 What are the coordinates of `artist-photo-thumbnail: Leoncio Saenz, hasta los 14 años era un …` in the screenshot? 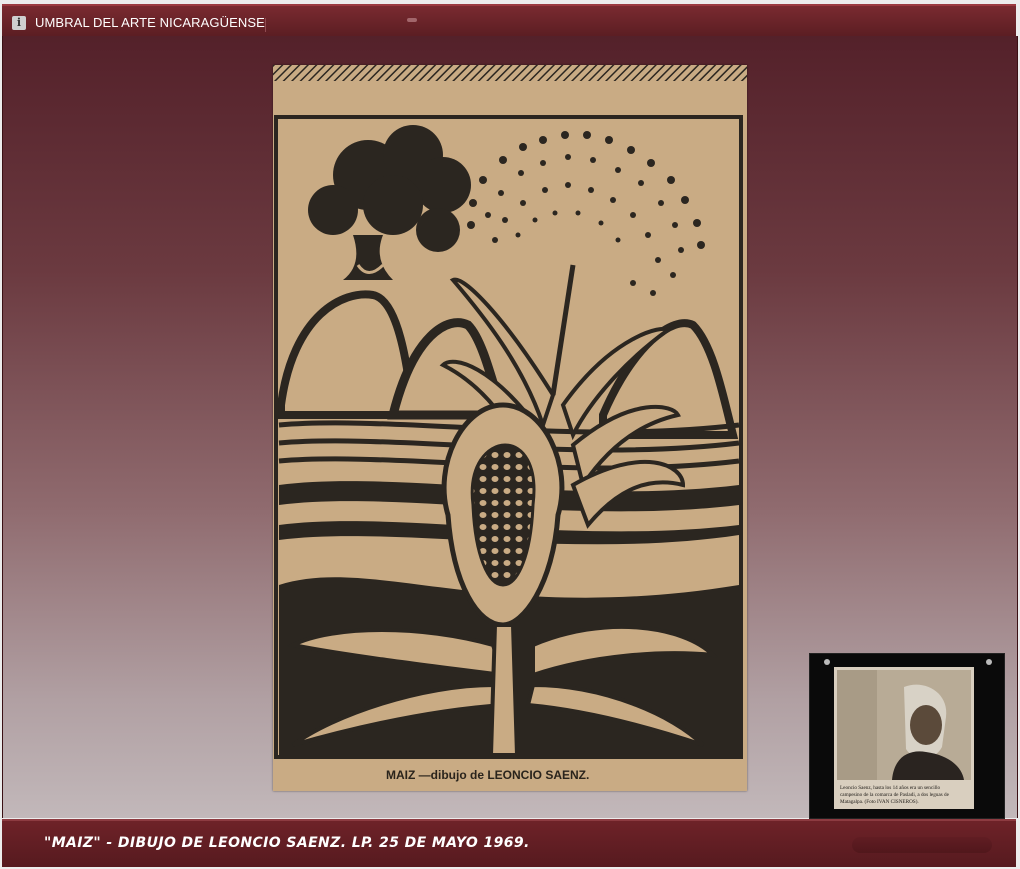 It's located at (907, 736).